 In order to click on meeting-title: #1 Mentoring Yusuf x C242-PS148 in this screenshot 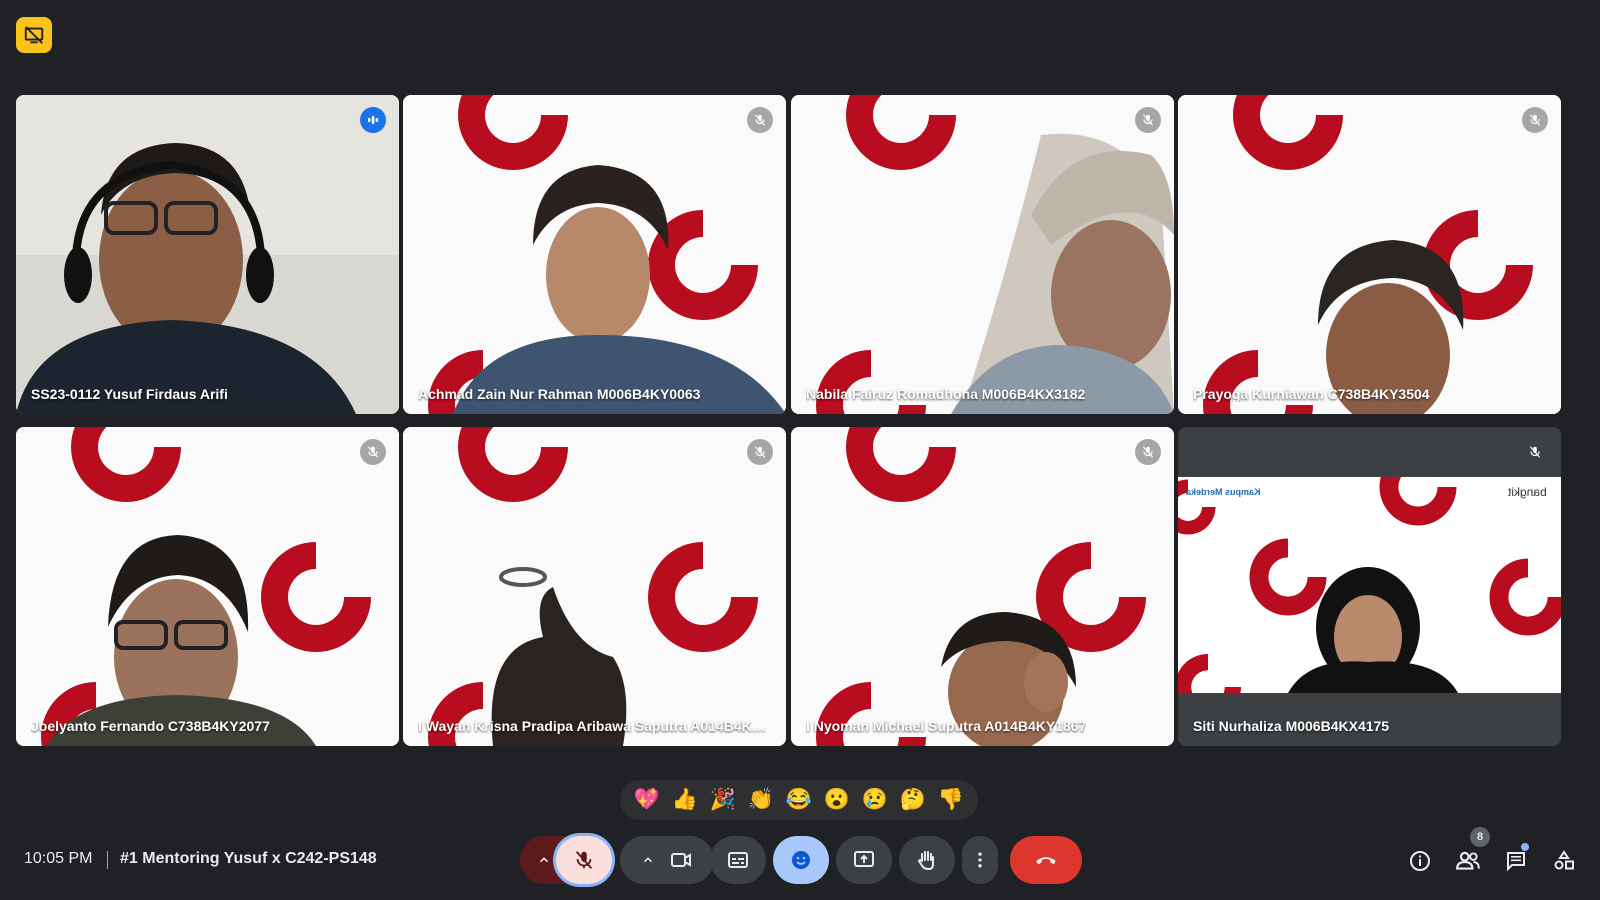, I will do `click(248, 858)`.